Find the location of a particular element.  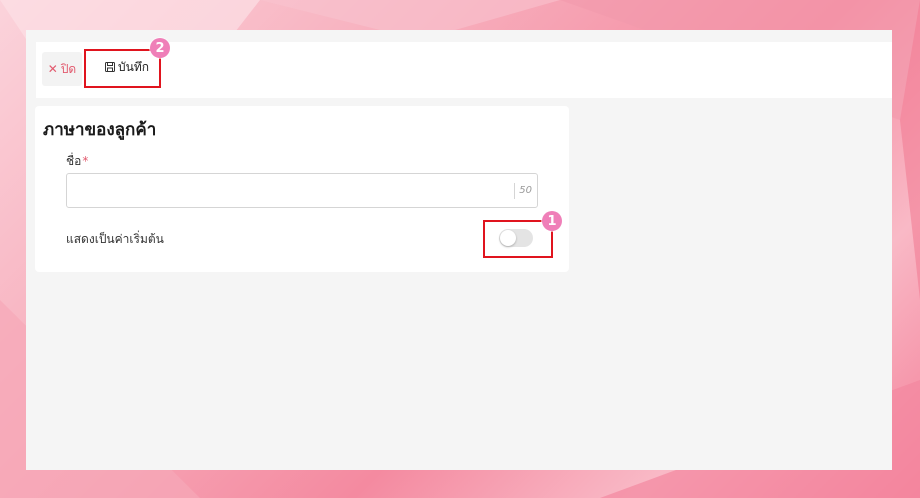

name-input is located at coordinates (287, 190).